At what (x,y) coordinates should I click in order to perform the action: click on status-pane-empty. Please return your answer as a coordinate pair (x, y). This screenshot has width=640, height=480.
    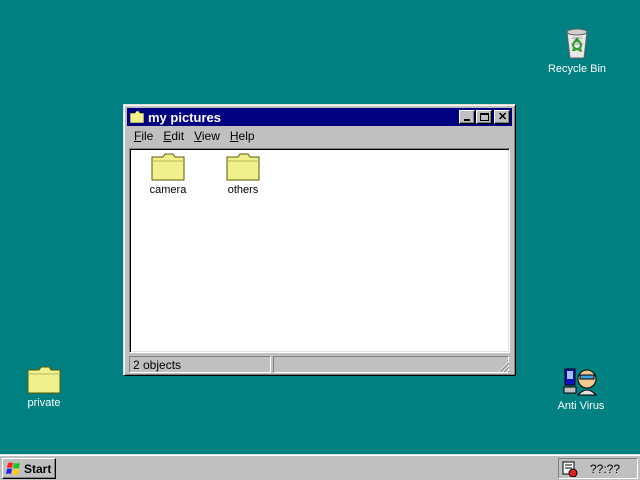
    Looking at the image, I should click on (391, 364).